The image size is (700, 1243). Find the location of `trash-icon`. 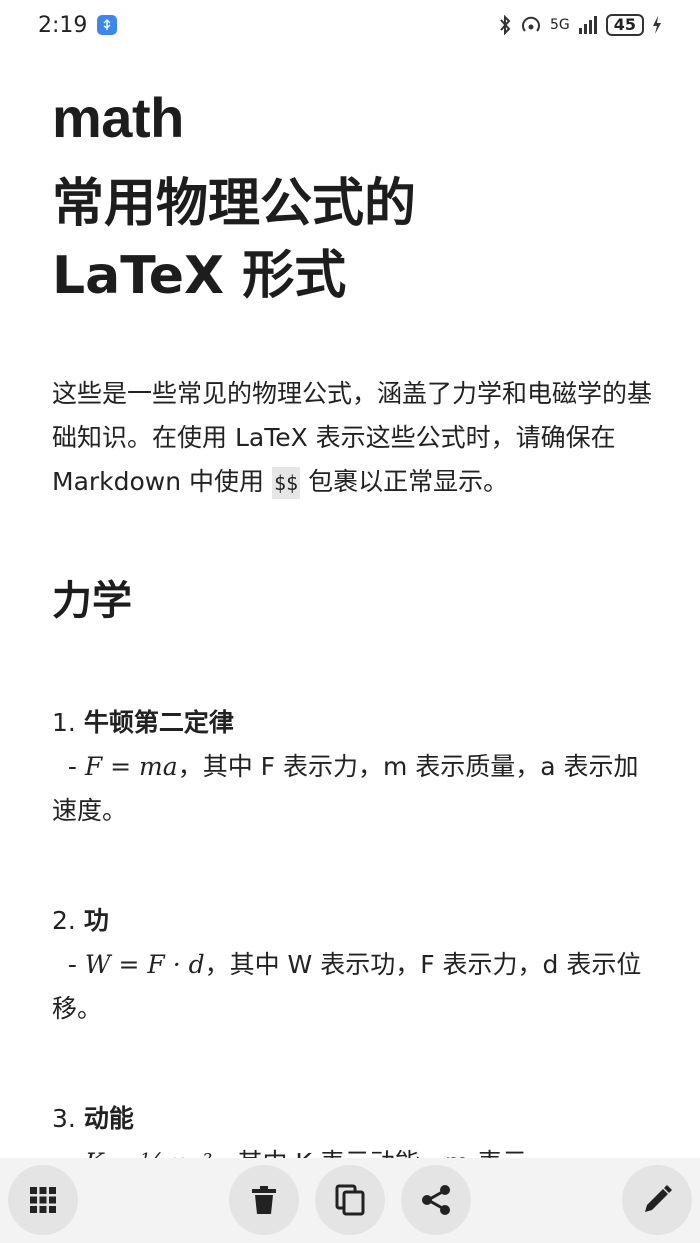

trash-icon is located at coordinates (264, 1200).